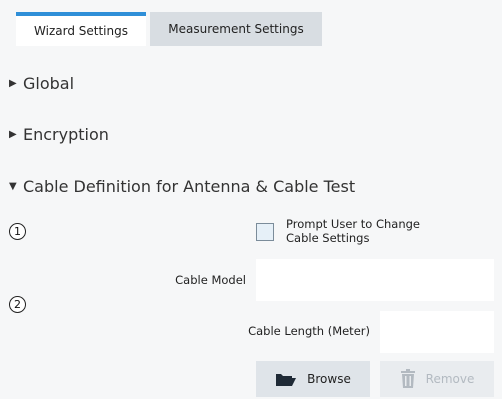  I want to click on trash-icon, so click(407, 378).